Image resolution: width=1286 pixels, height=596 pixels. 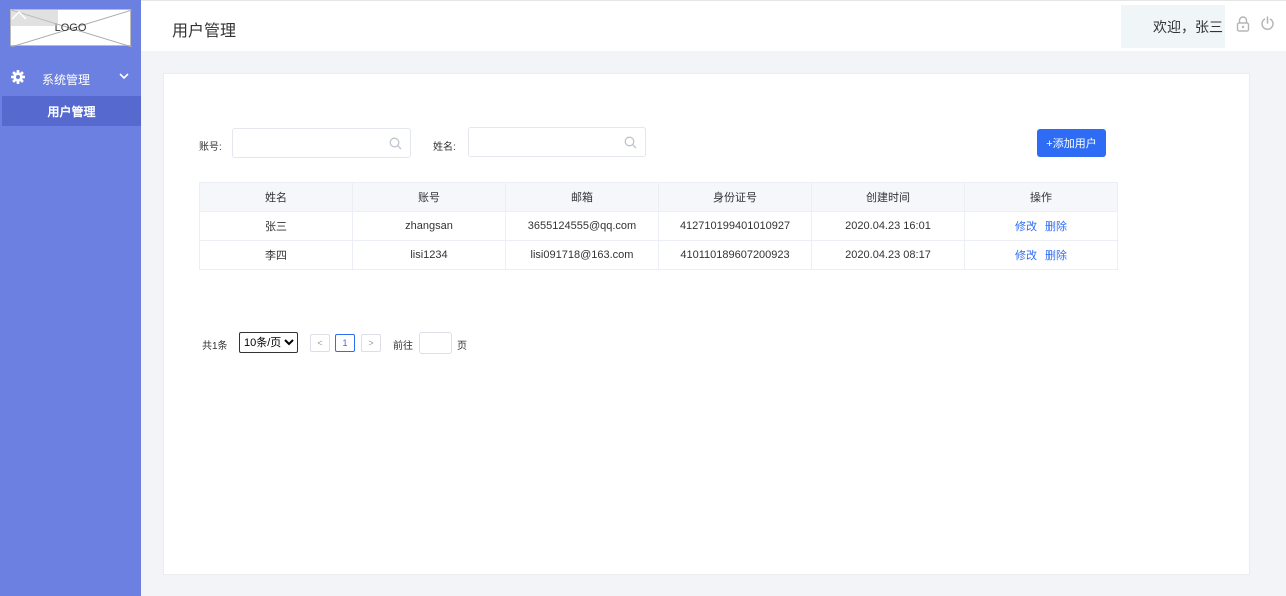 I want to click on sidebar-group-label: 系统管理, so click(x=66, y=80).